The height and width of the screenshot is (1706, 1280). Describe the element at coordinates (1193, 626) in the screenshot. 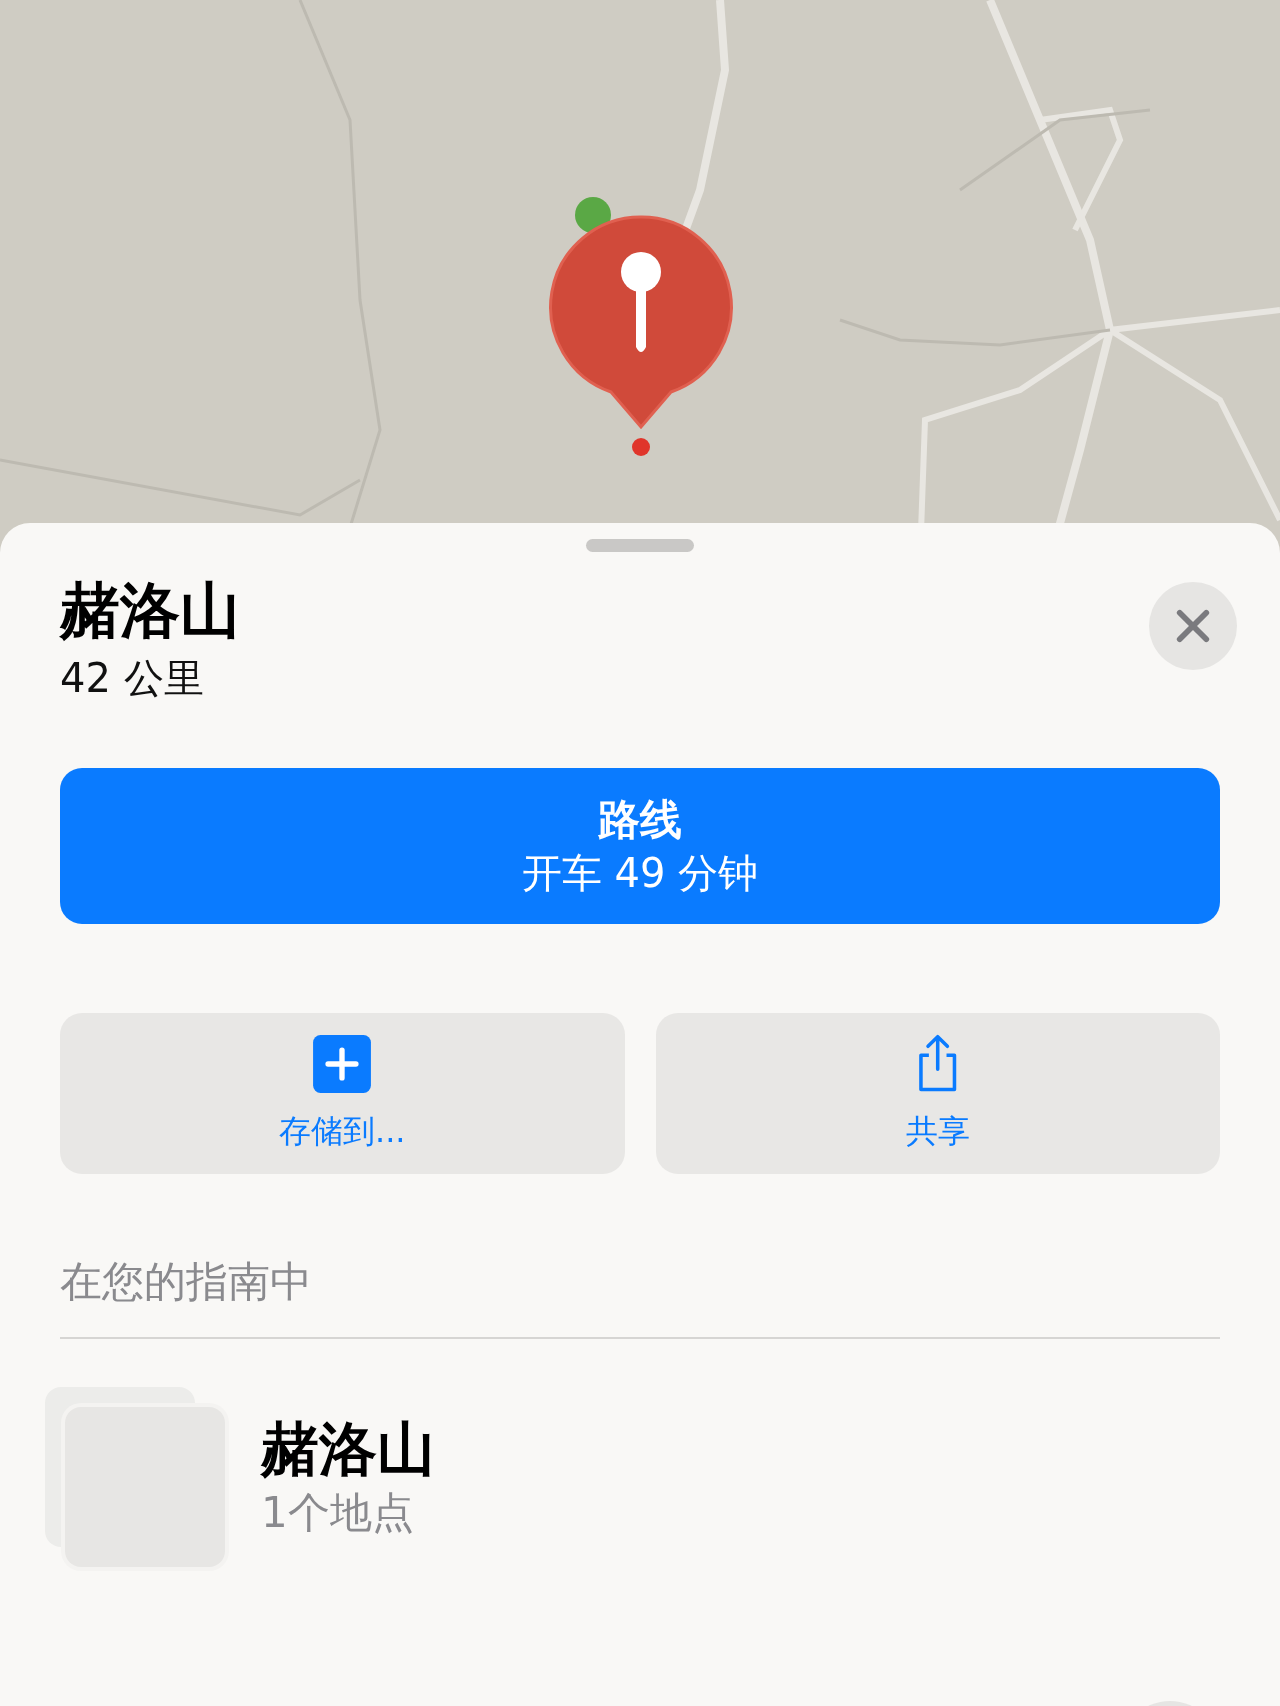

I see `close-icon` at that location.